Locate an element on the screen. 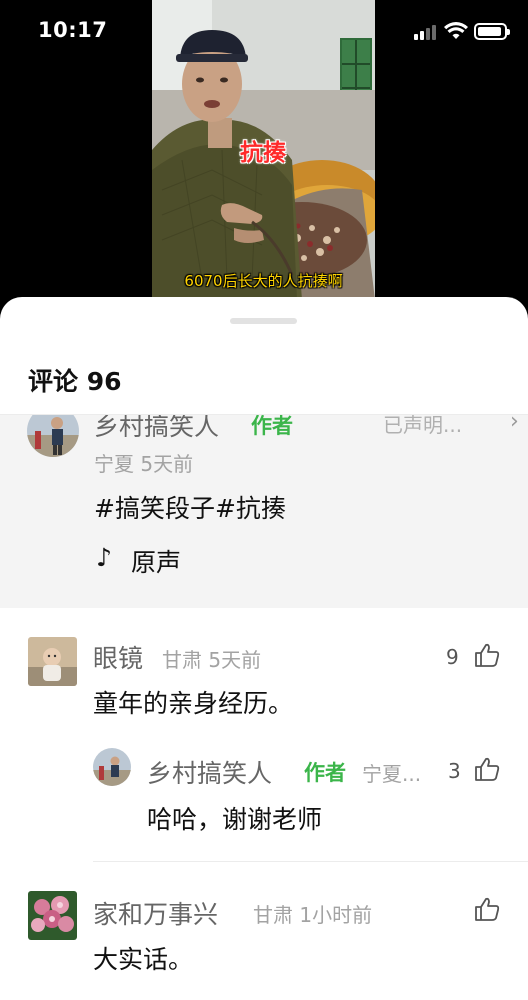 The image size is (528, 1000). divider is located at coordinates (310, 861).